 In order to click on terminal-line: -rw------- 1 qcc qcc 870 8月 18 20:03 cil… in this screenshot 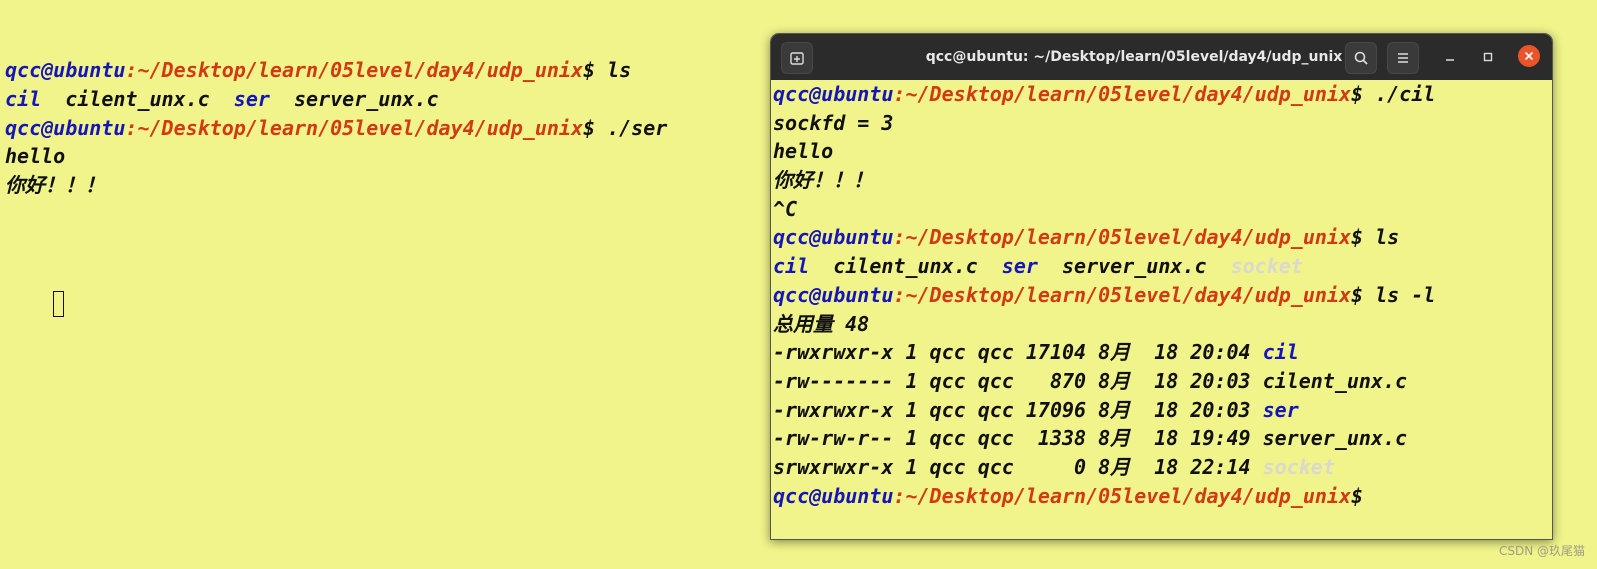, I will do `click(1104, 381)`.